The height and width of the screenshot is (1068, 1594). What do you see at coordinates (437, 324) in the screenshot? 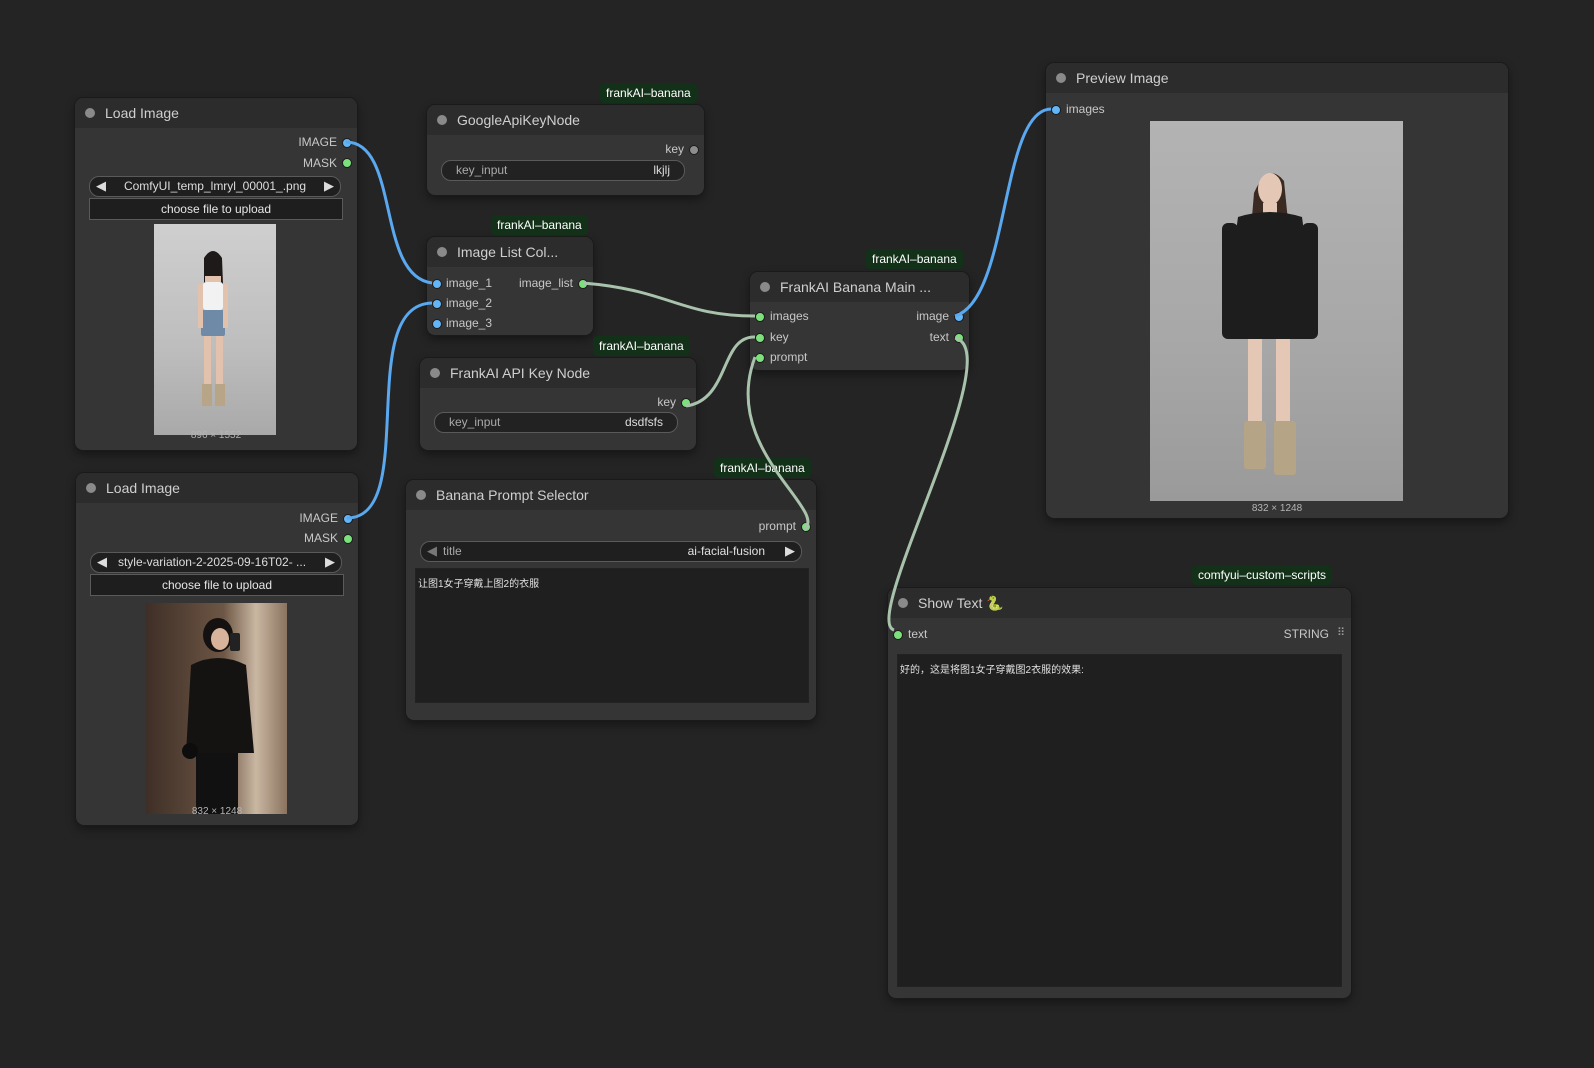
I see `input-image3-port` at bounding box center [437, 324].